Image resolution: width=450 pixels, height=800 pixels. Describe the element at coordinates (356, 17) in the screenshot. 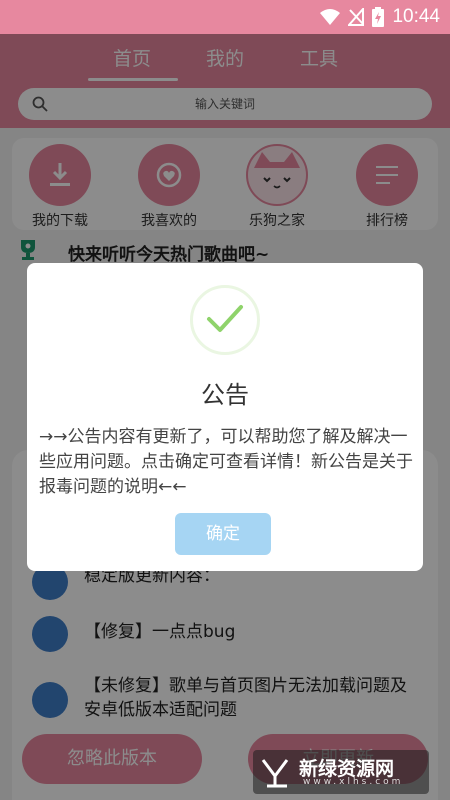

I see `signal-icon` at that location.